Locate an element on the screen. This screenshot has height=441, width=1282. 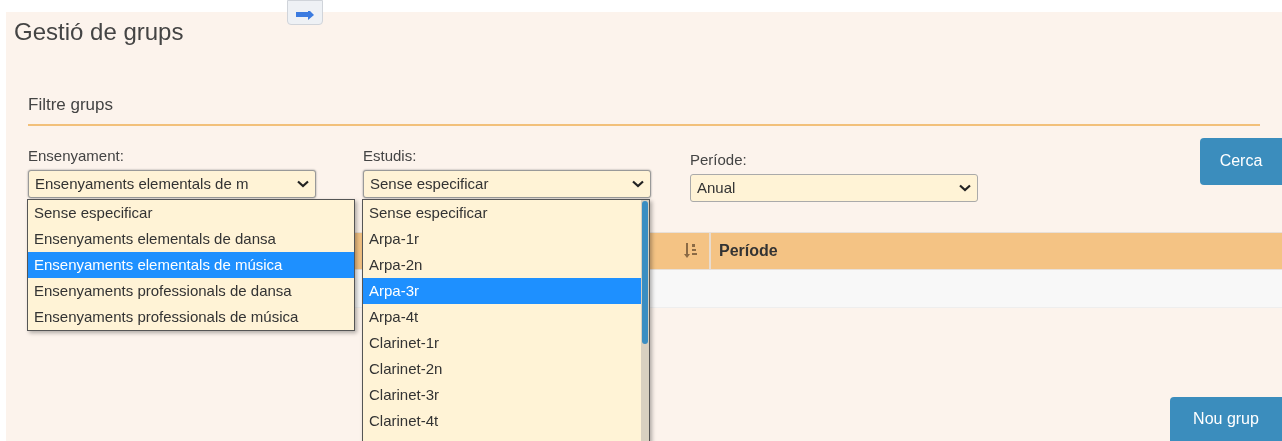
dropdown-option: Arpa-2n is located at coordinates (502, 265).